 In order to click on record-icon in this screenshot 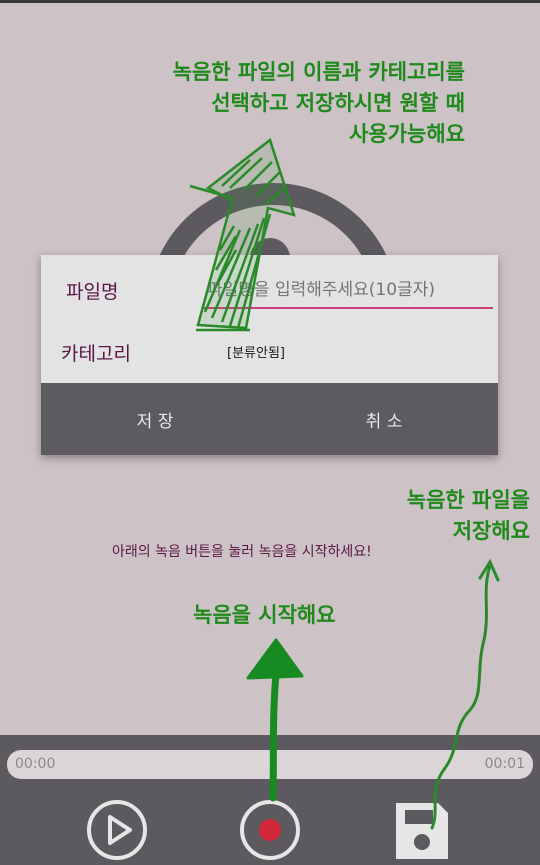, I will do `click(270, 830)`.